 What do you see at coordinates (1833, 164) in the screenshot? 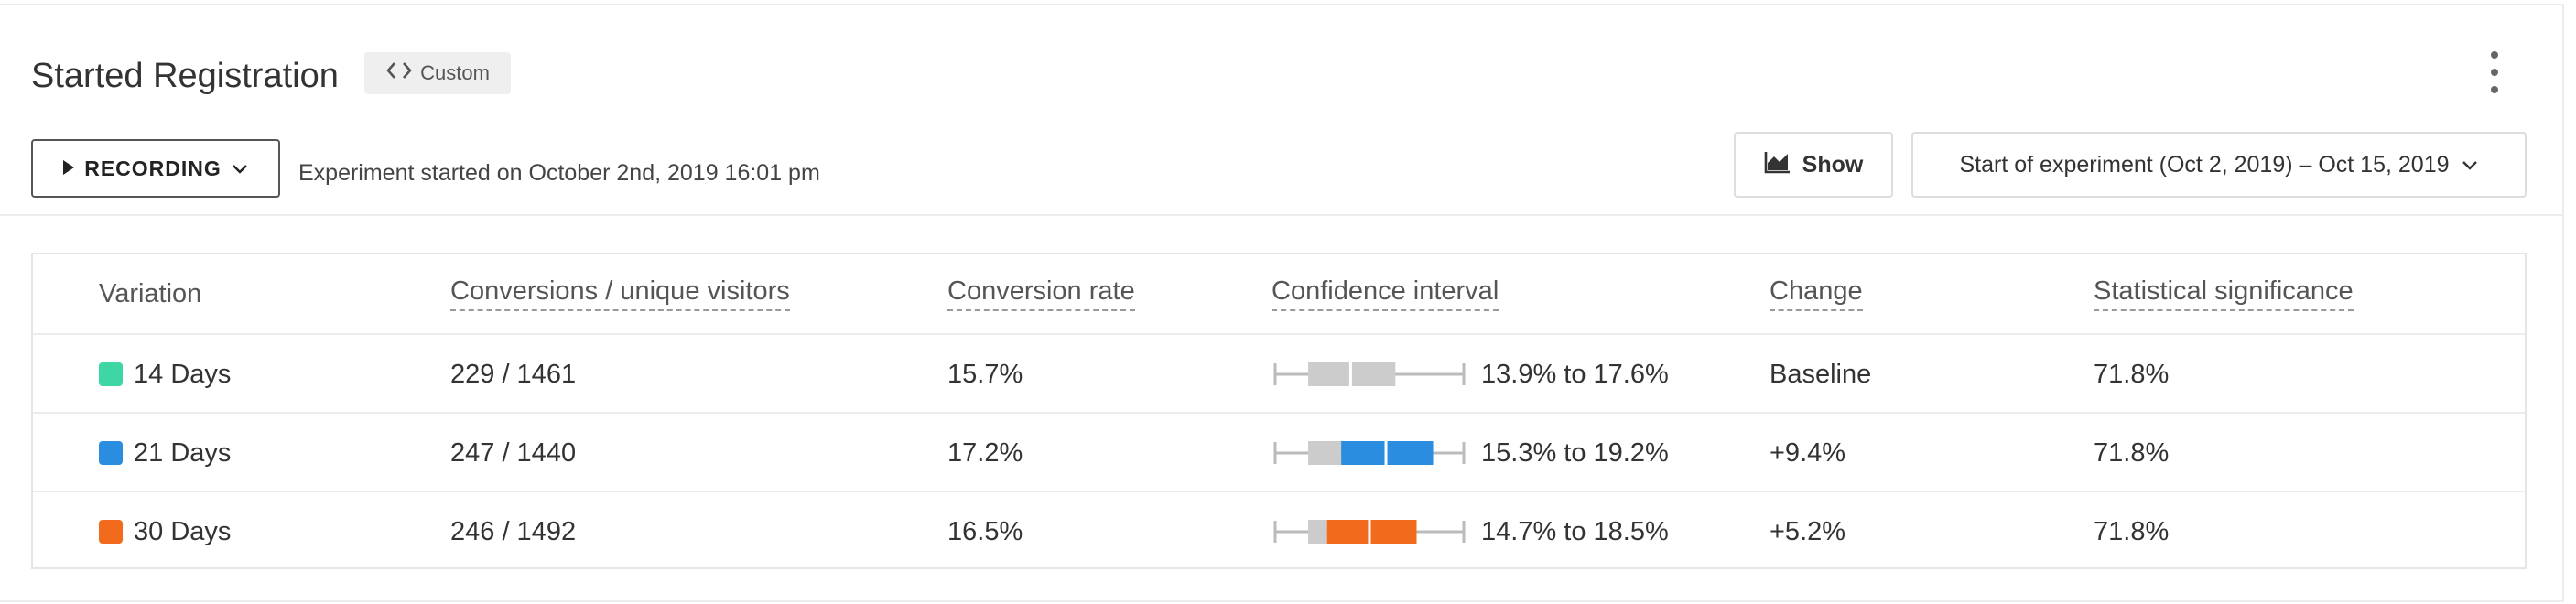
I see `show-label: Show` at bounding box center [1833, 164].